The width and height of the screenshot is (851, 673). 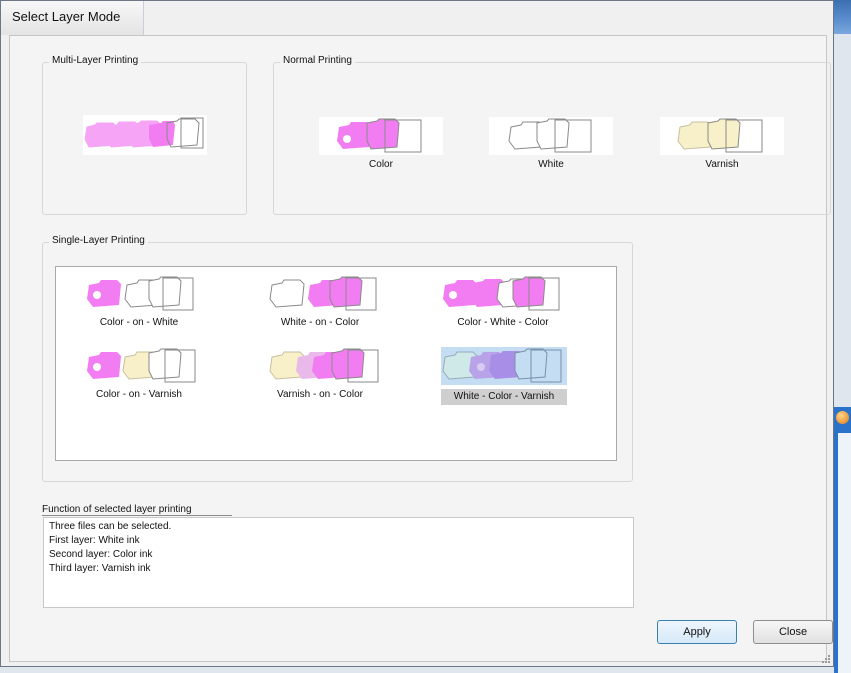 I want to click on normal-option-varnish: Varnish, so click(x=722, y=145).